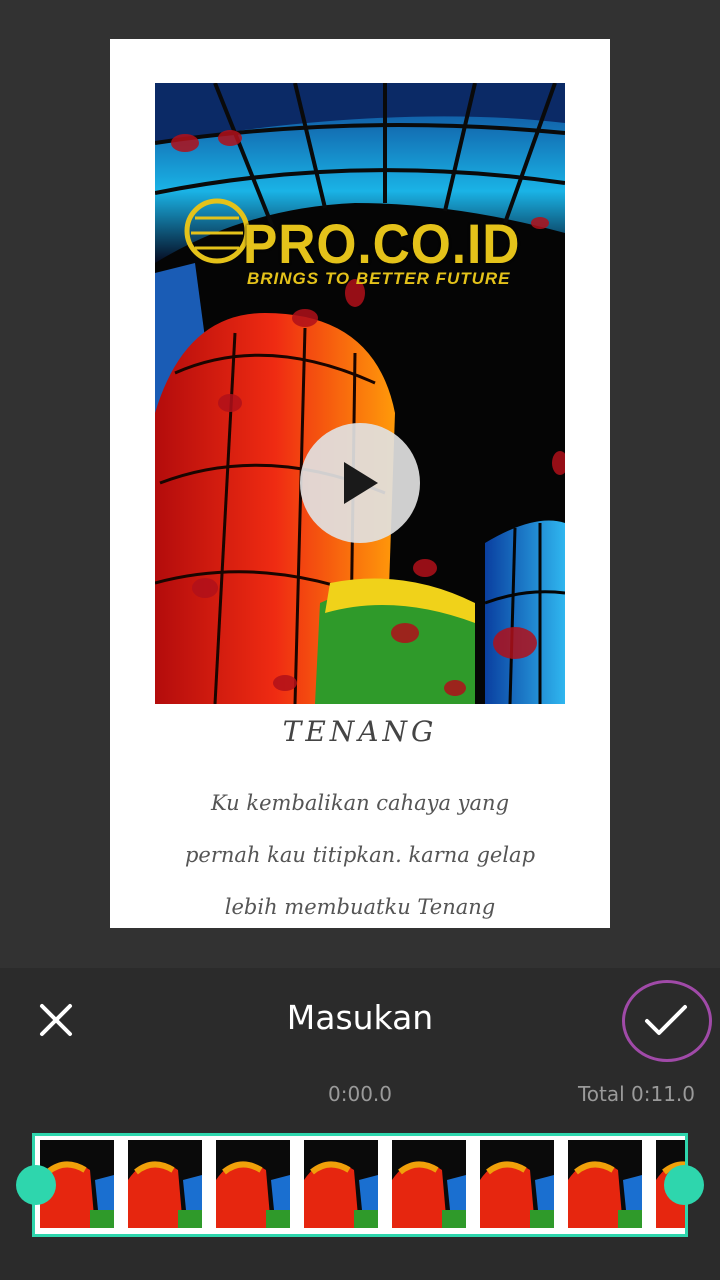 Image resolution: width=720 pixels, height=1280 pixels. What do you see at coordinates (684, 1185) in the screenshot?
I see `trim-handle-right` at bounding box center [684, 1185].